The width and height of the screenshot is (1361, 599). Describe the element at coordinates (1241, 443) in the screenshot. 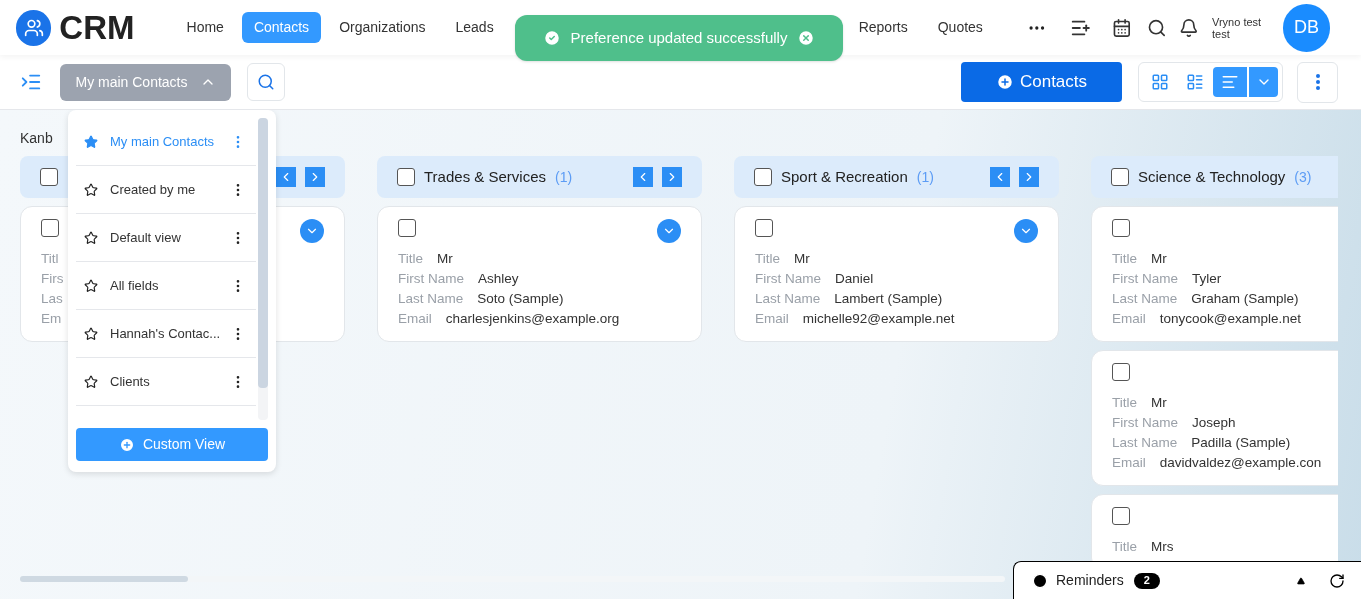

I see `field-value: Padilla (Sample)` at that location.